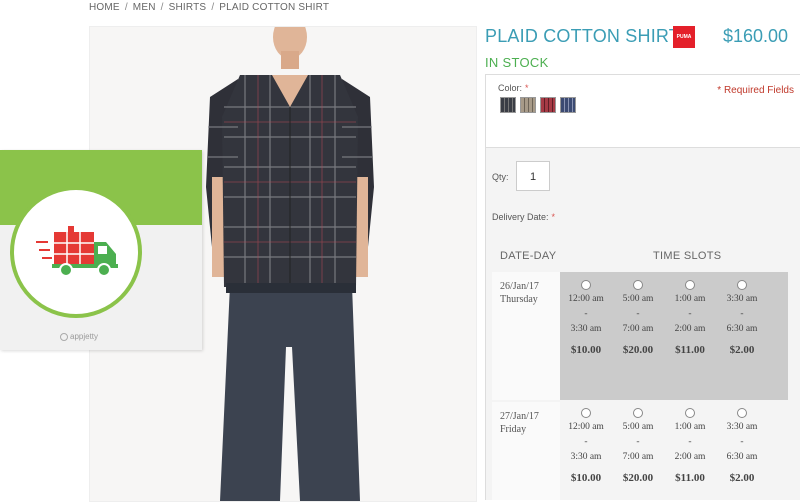 Image resolution: width=800 pixels, height=502 pixels. Describe the element at coordinates (528, 105) in the screenshot. I see `swatch-beige-plaid` at that location.